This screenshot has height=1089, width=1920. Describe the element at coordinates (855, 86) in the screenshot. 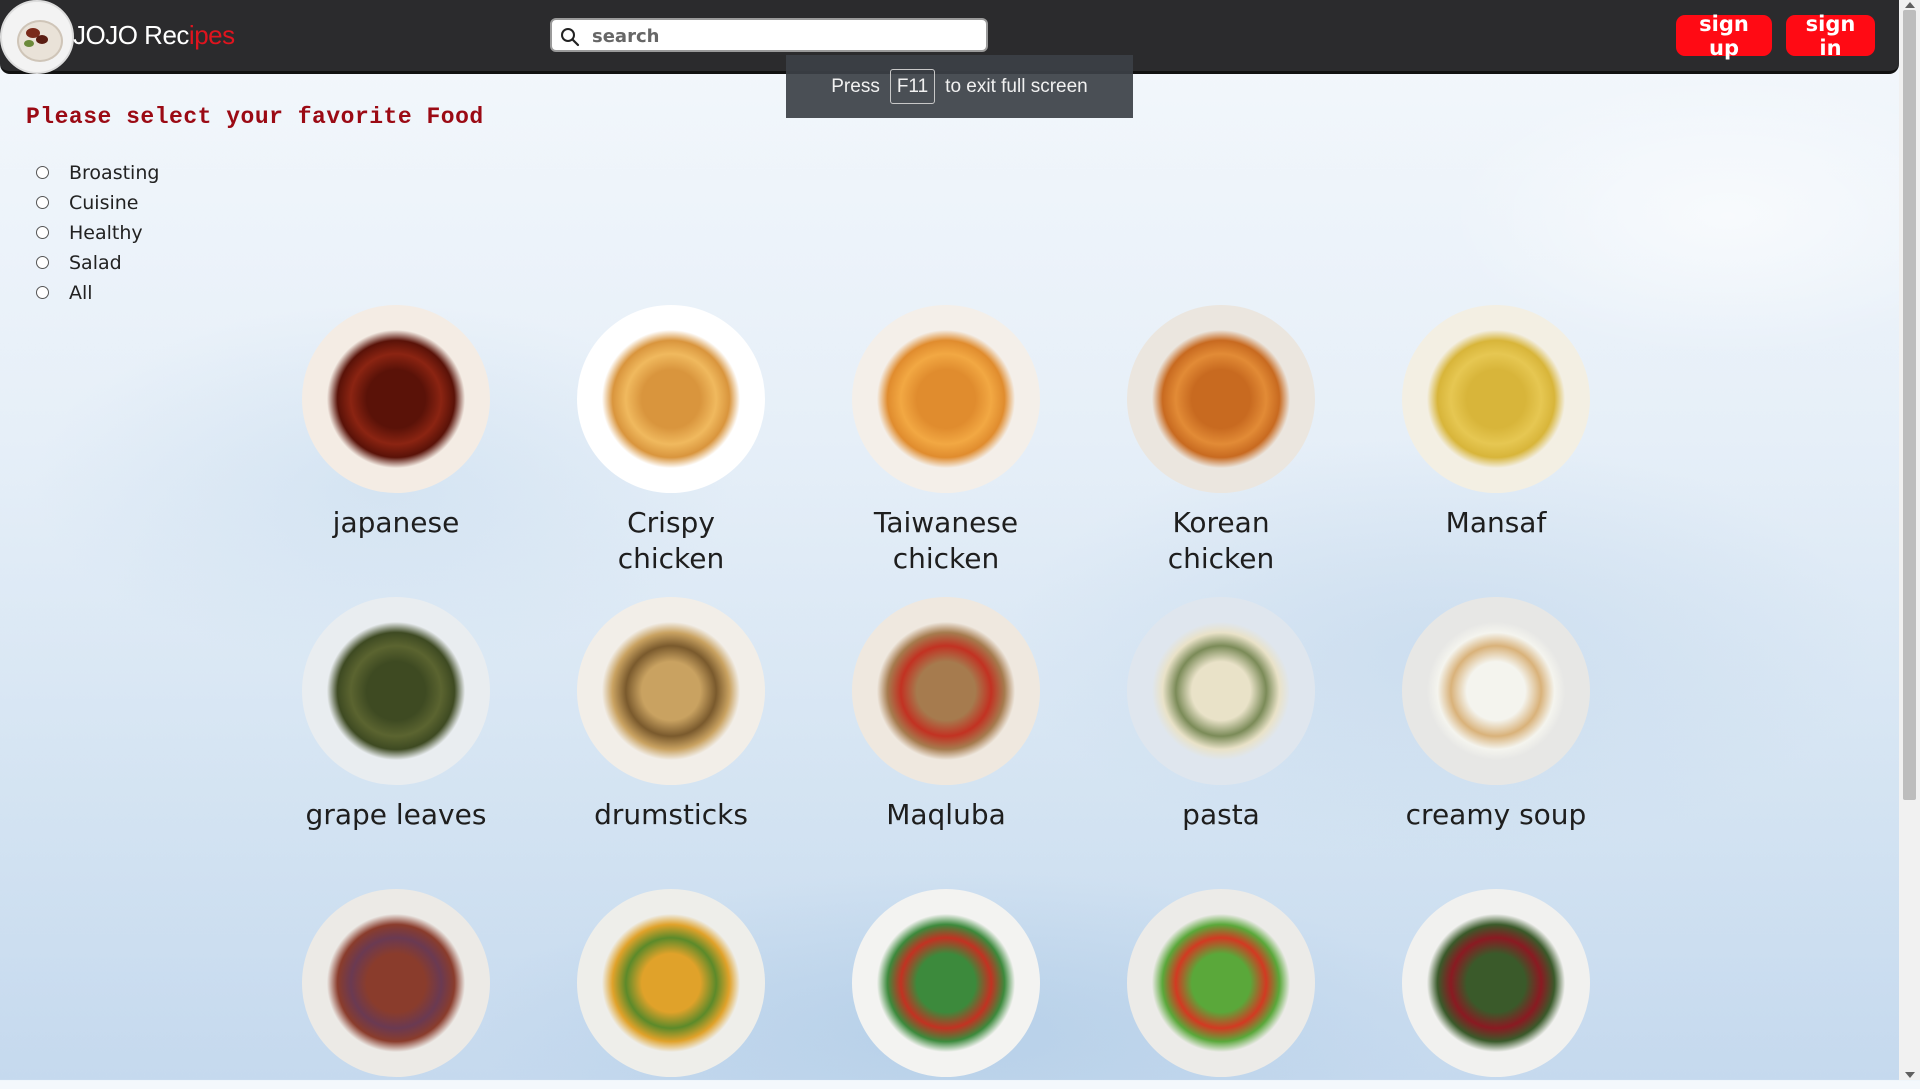

I see `toast-text-before: Press` at that location.